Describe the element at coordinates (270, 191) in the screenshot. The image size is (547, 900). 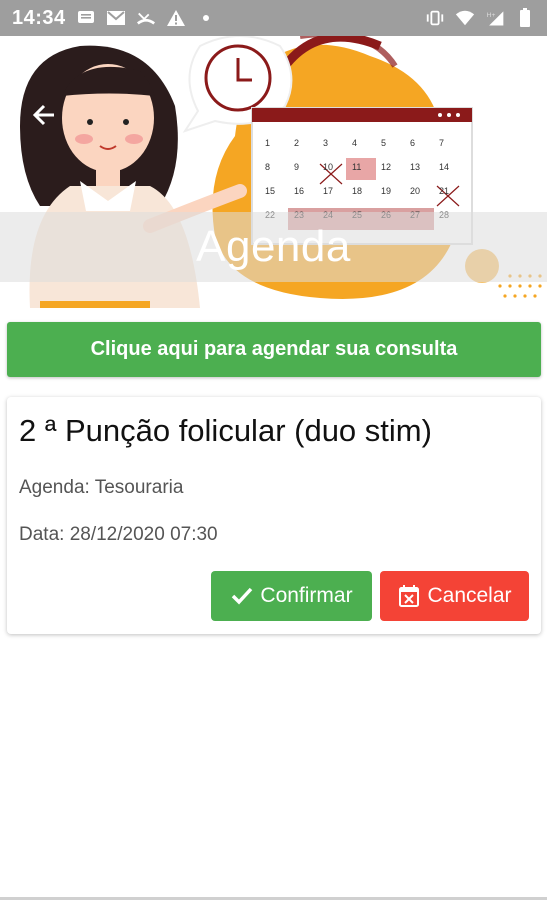
I see `calendar-day: 15` at that location.